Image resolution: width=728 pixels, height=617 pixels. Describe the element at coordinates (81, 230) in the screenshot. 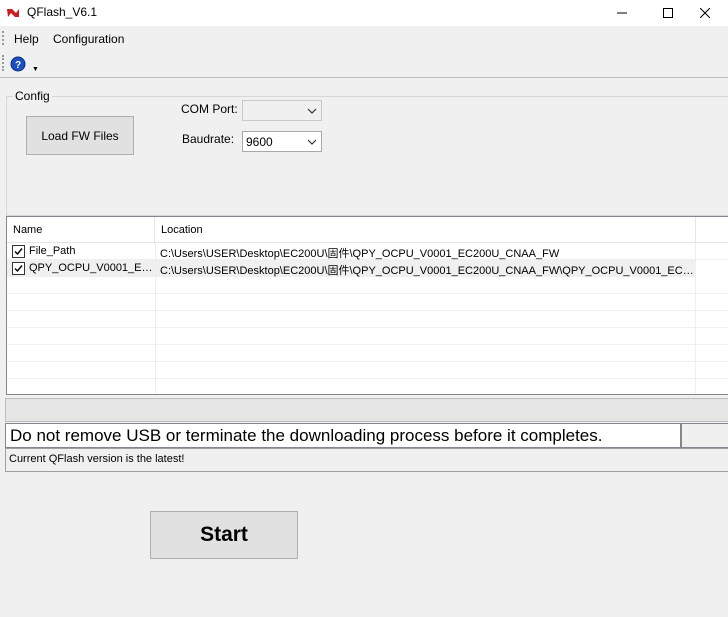

I see `column-header-name: Name` at that location.